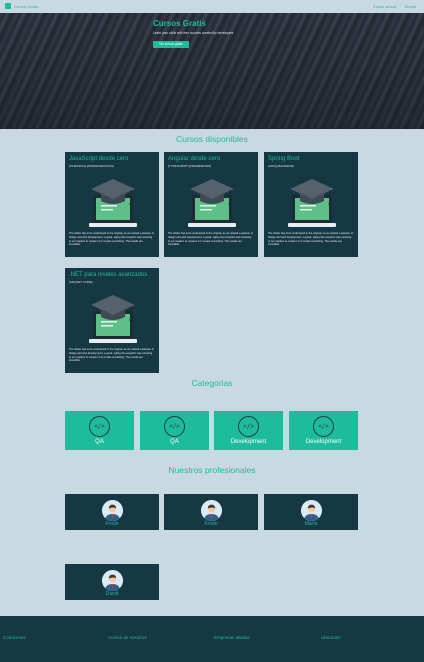  Describe the element at coordinates (410, 6) in the screenshot. I see `nav-link-ebook: Ebook` at that location.